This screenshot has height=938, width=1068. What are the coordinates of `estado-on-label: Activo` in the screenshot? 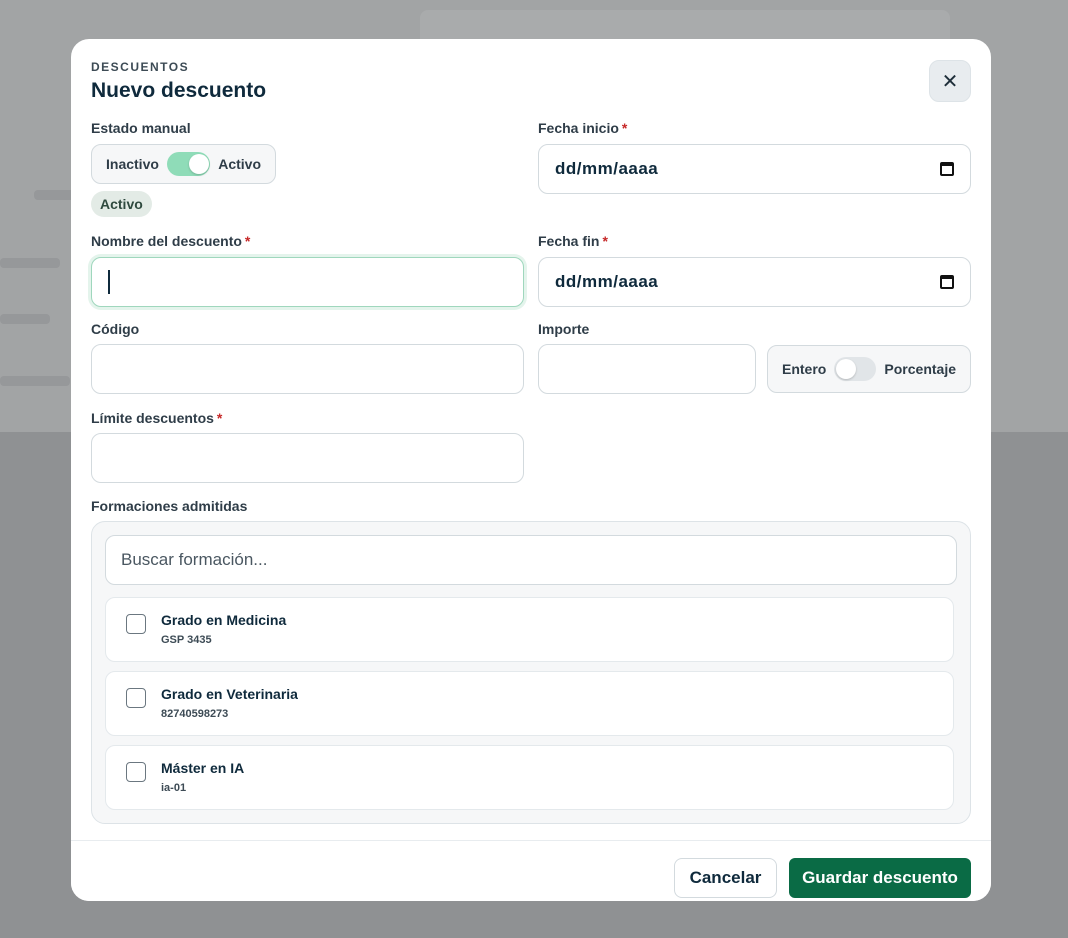 It's located at (239, 164).